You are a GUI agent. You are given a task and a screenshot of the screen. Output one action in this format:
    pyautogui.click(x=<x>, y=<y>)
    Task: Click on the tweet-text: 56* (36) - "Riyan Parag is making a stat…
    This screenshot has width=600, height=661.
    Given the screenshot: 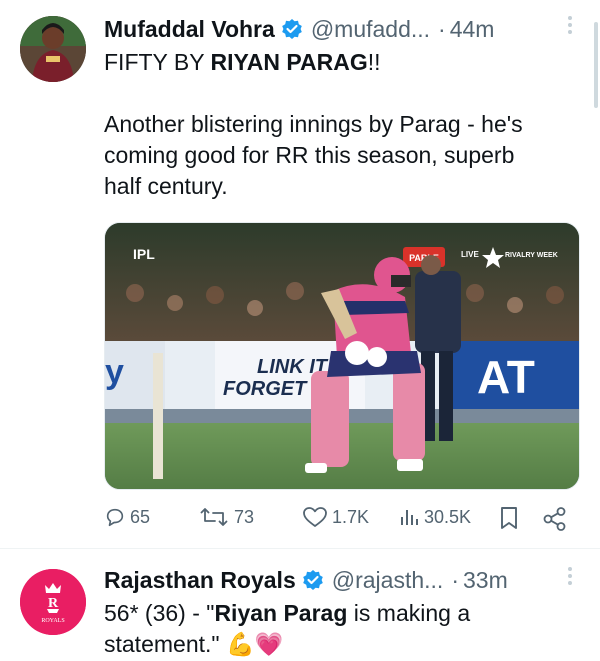 What is the action you would take?
    pyautogui.click(x=342, y=629)
    